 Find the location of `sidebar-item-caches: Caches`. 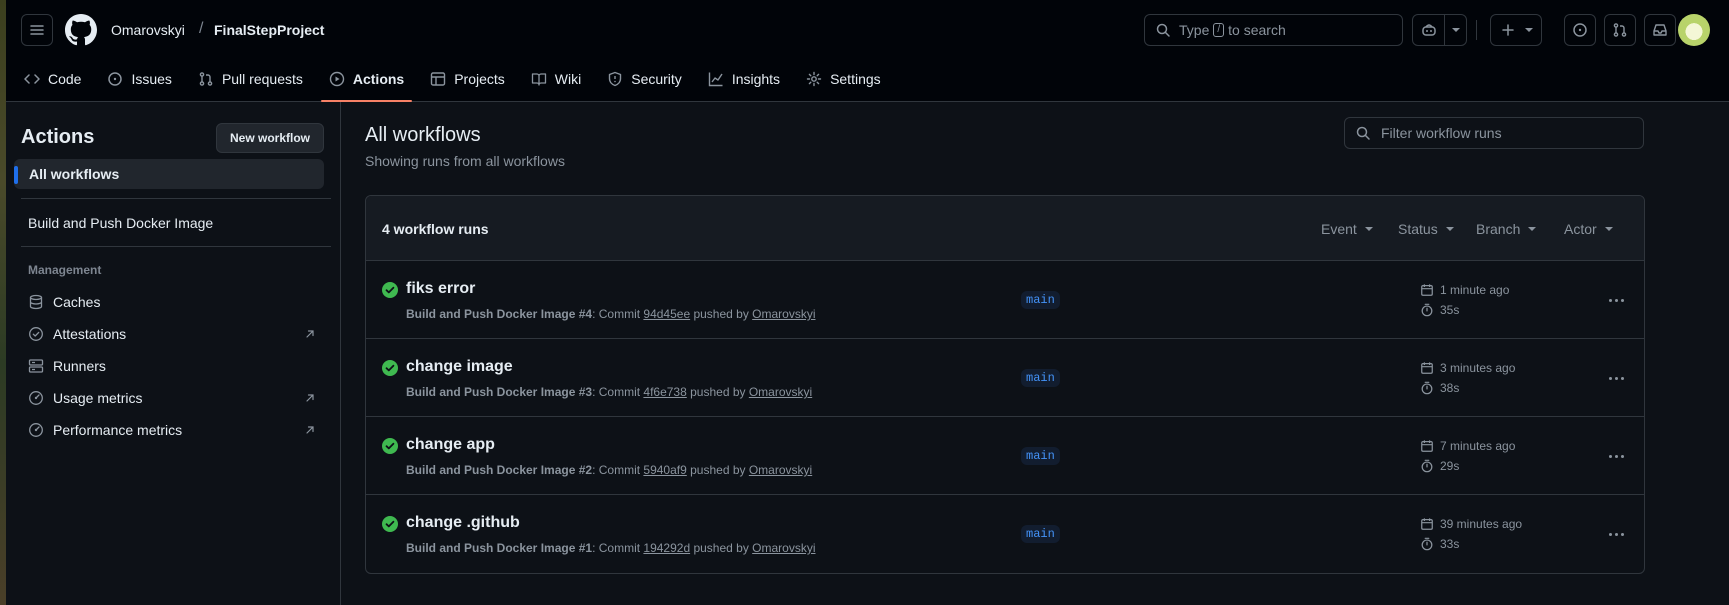

sidebar-item-caches: Caches is located at coordinates (176, 302).